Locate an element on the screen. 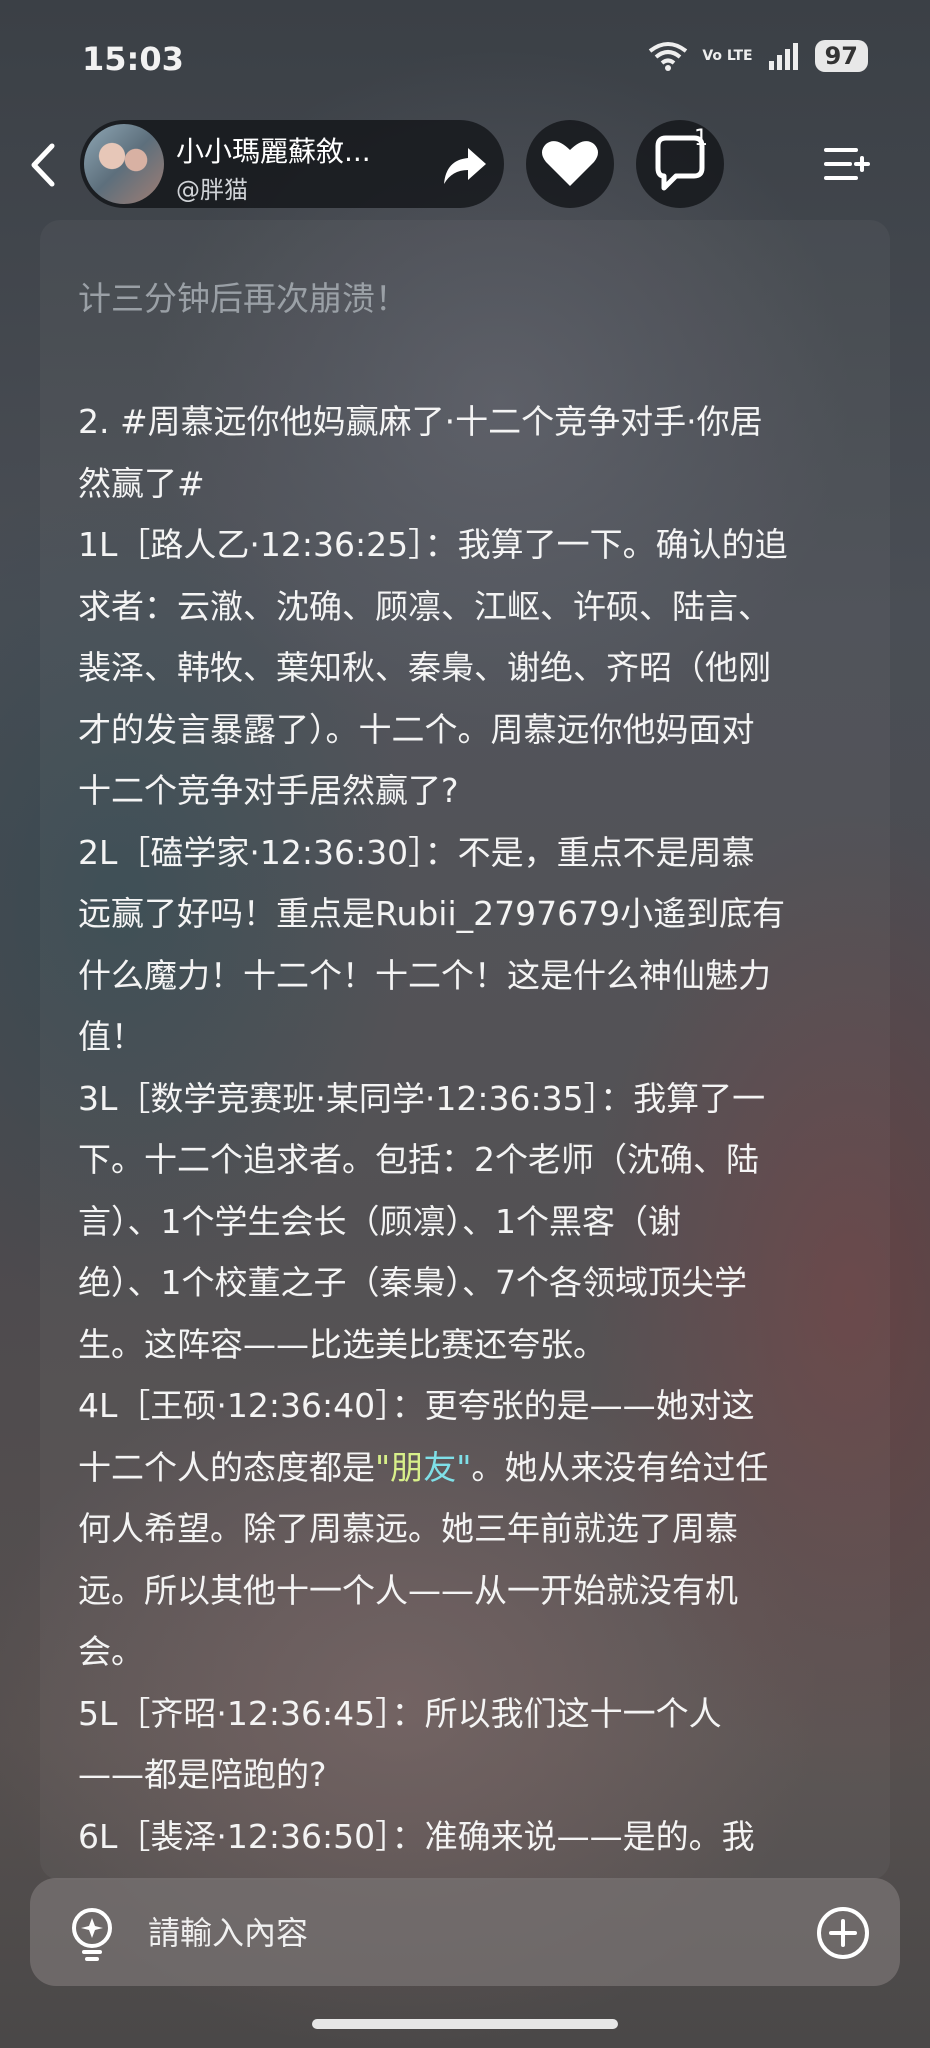  wifi-icon is located at coordinates (668, 56).